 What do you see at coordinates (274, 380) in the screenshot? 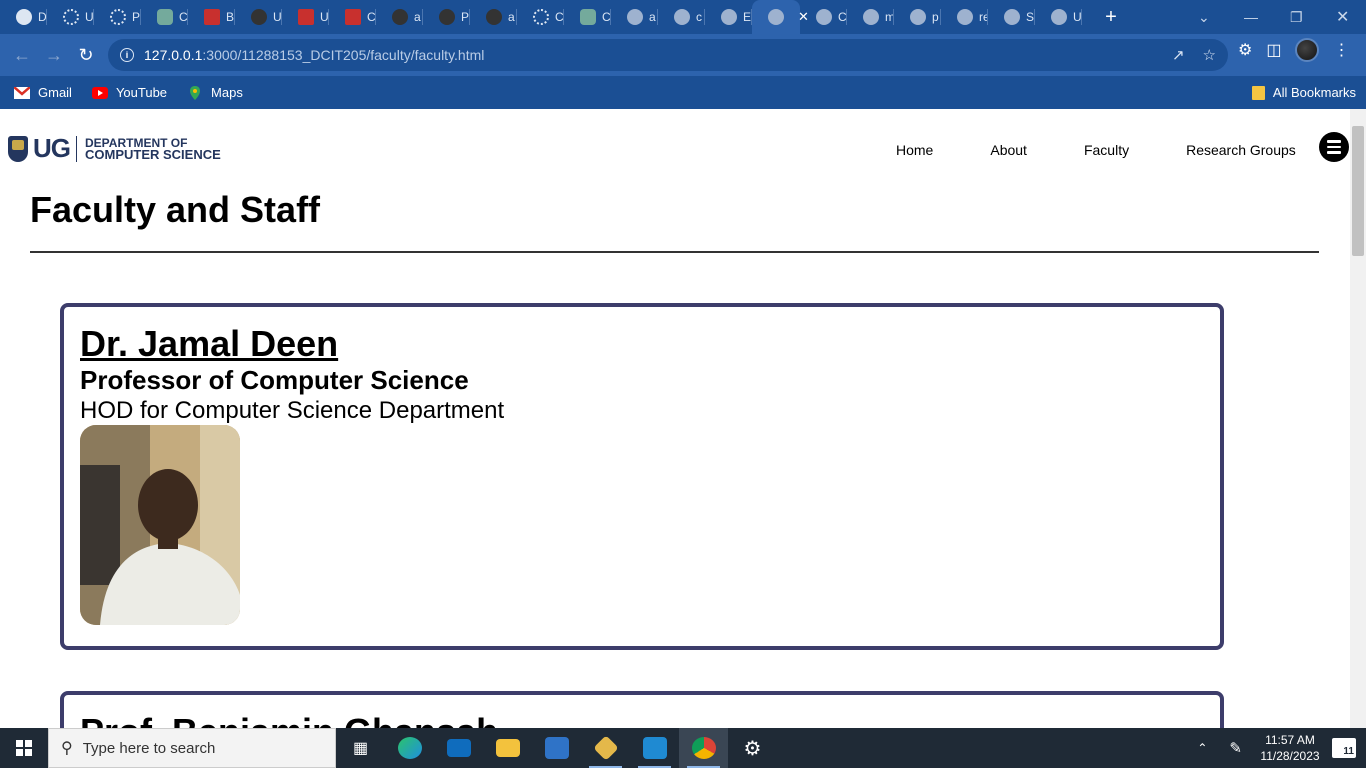
I see `faculty-title: Professor of Computer Science` at bounding box center [274, 380].